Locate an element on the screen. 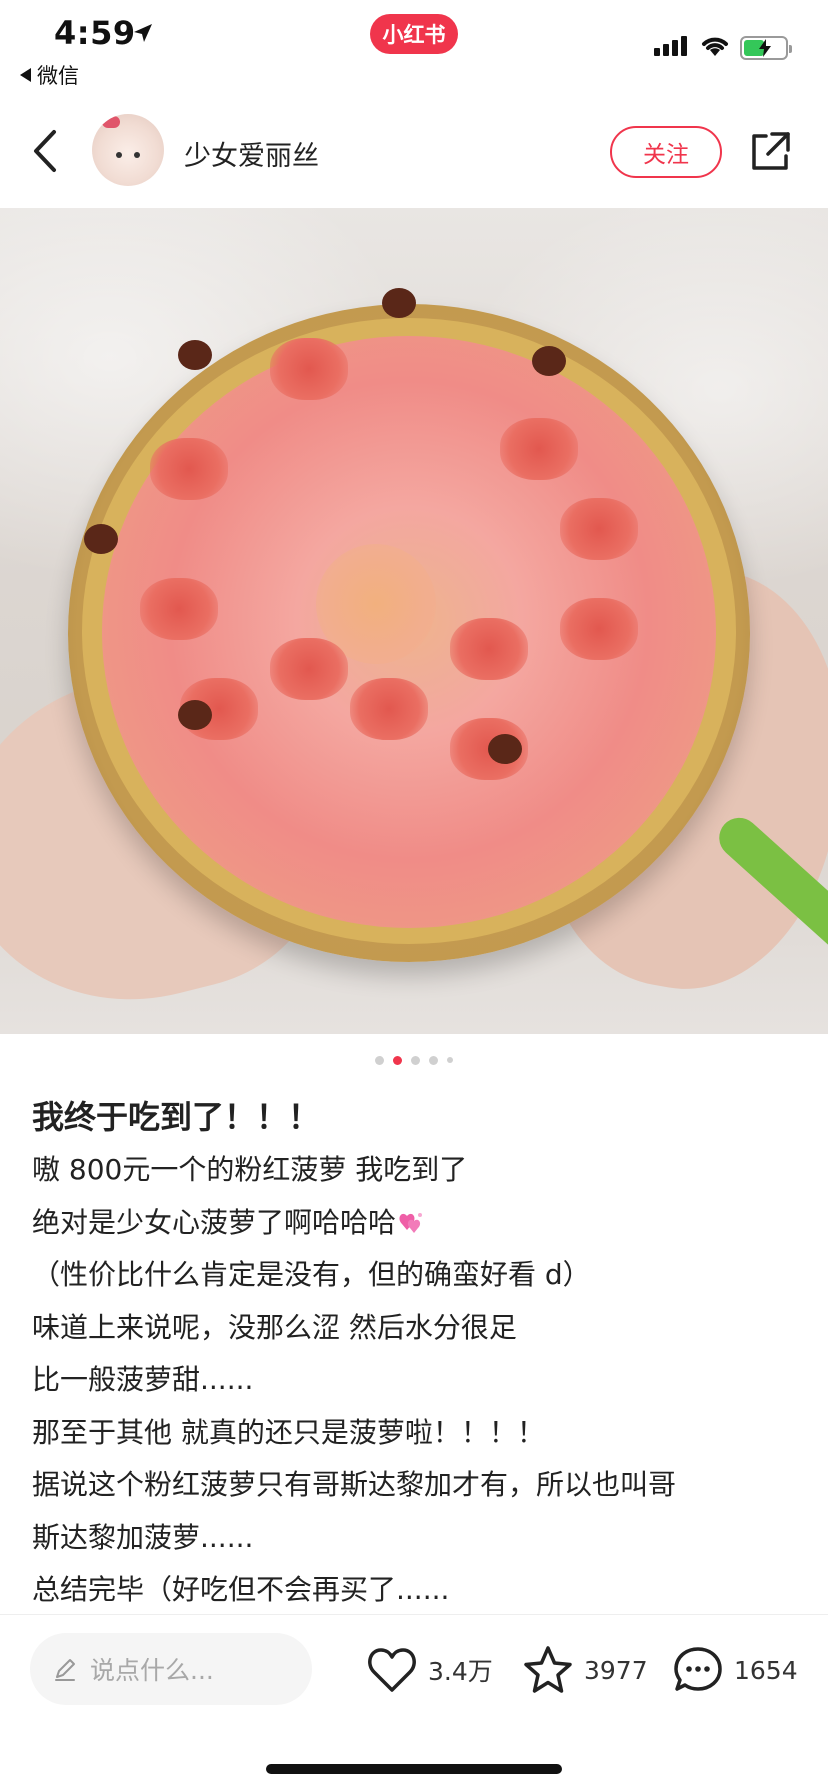 The image size is (828, 1792). post-title: 我终于吃到了！！！ is located at coordinates (176, 1117).